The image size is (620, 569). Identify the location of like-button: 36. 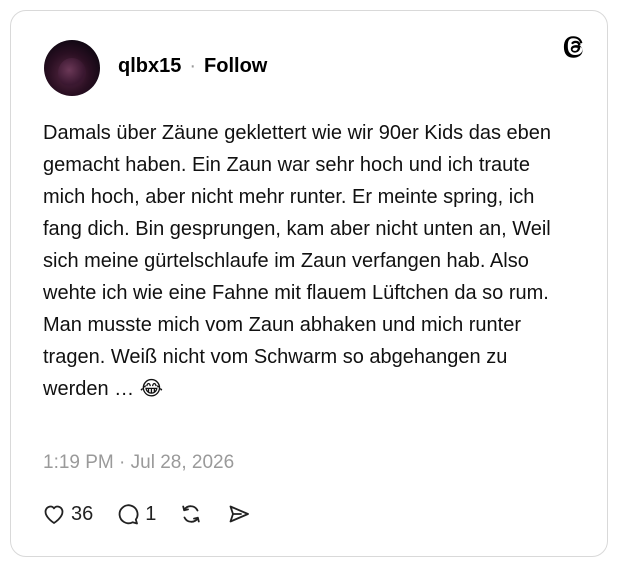
(67, 514).